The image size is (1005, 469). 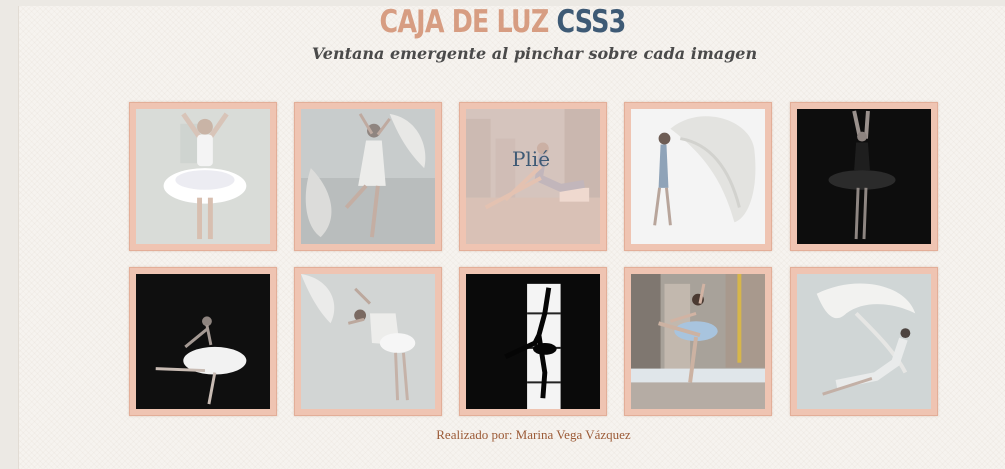 I want to click on photo-dancer-window-silhouette, so click(x=533, y=341).